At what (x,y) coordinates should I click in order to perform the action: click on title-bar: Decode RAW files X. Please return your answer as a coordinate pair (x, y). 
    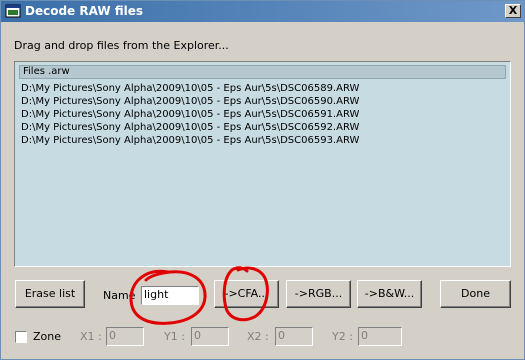
    Looking at the image, I should click on (262, 11).